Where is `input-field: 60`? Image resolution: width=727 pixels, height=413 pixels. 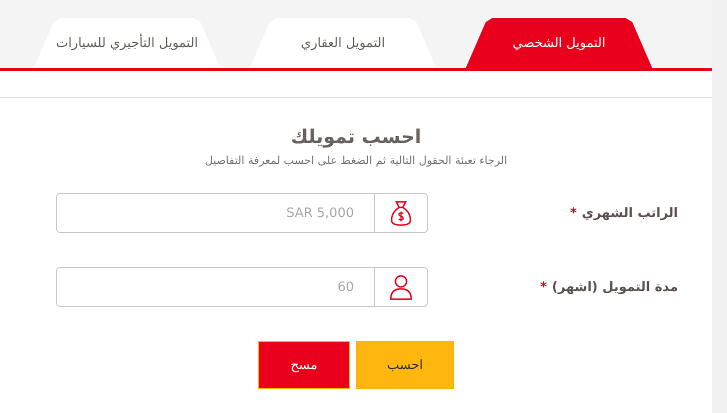
input-field: 60 is located at coordinates (242, 287).